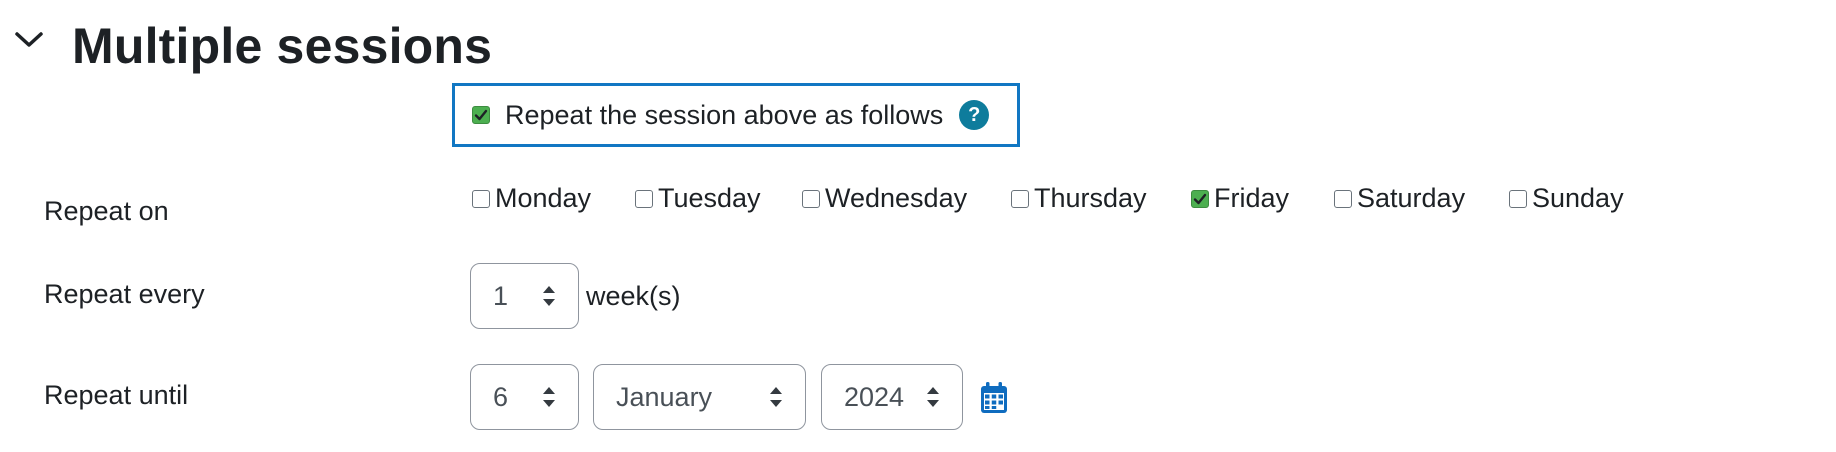 This screenshot has width=1836, height=452. What do you see at coordinates (116, 395) in the screenshot?
I see `repeat-until-label: Repeat until` at bounding box center [116, 395].